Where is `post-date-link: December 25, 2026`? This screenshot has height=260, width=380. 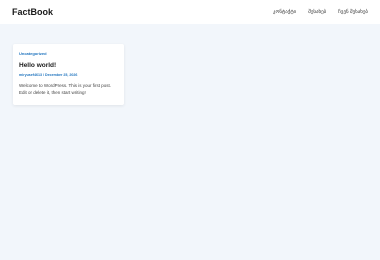
post-date-link: December 25, 2026 is located at coordinates (61, 75).